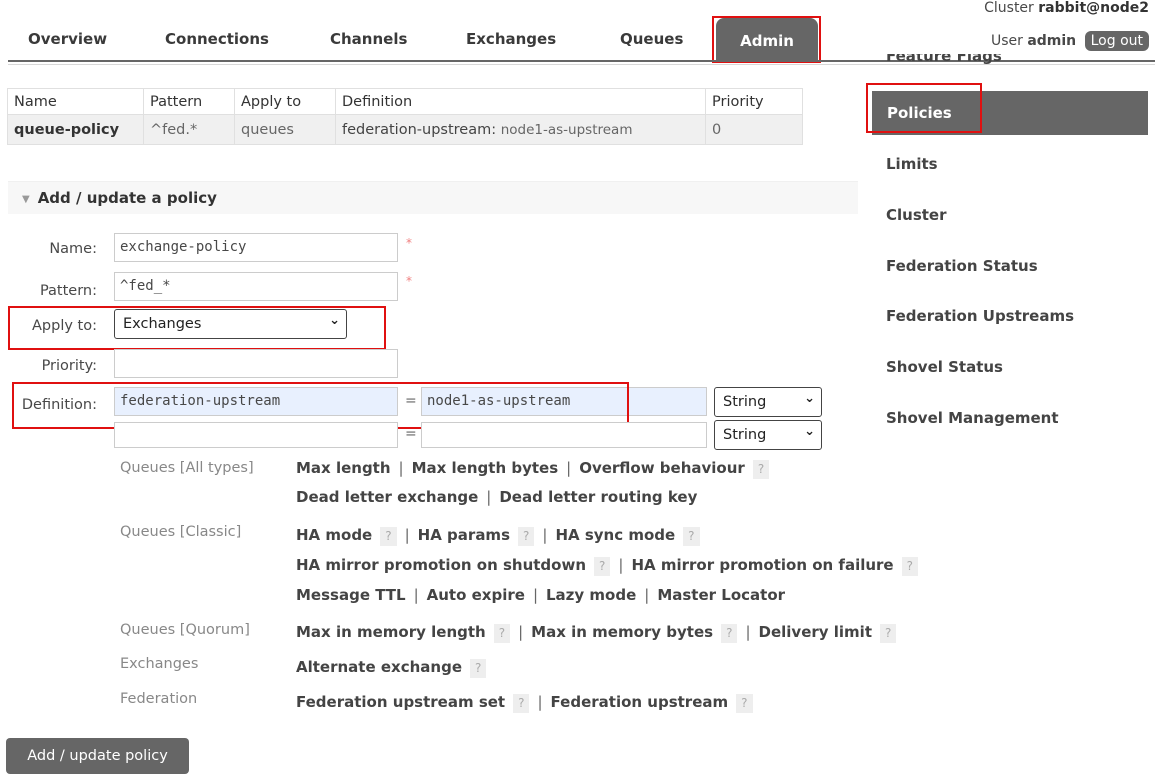 This screenshot has height=780, width=1167. Describe the element at coordinates (916, 215) in the screenshot. I see `sidebar-item-cluster: Cluster` at that location.